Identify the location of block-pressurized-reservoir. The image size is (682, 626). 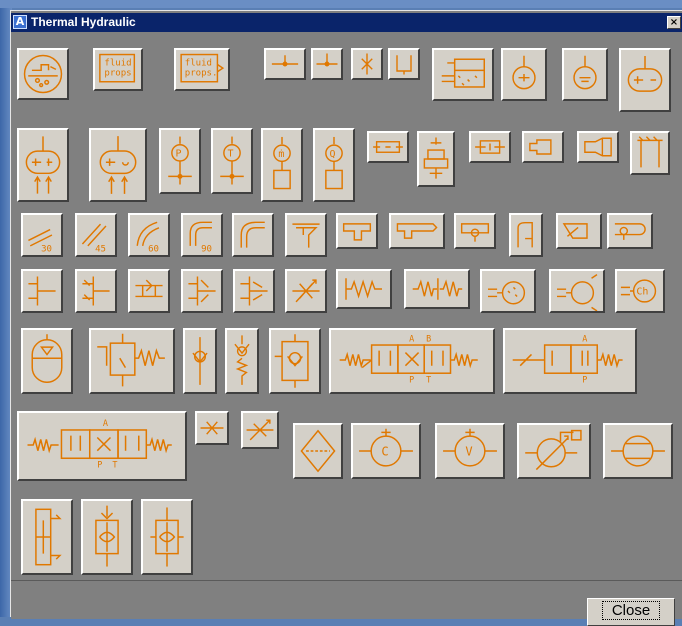
(463, 74).